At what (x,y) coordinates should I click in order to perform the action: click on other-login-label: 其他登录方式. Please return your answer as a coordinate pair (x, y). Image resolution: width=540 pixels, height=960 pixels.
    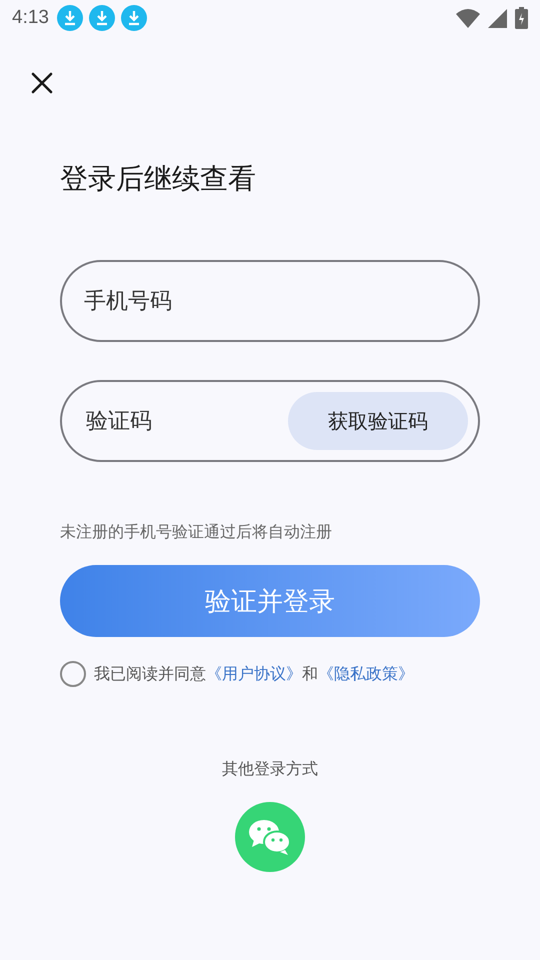
    Looking at the image, I should click on (270, 769).